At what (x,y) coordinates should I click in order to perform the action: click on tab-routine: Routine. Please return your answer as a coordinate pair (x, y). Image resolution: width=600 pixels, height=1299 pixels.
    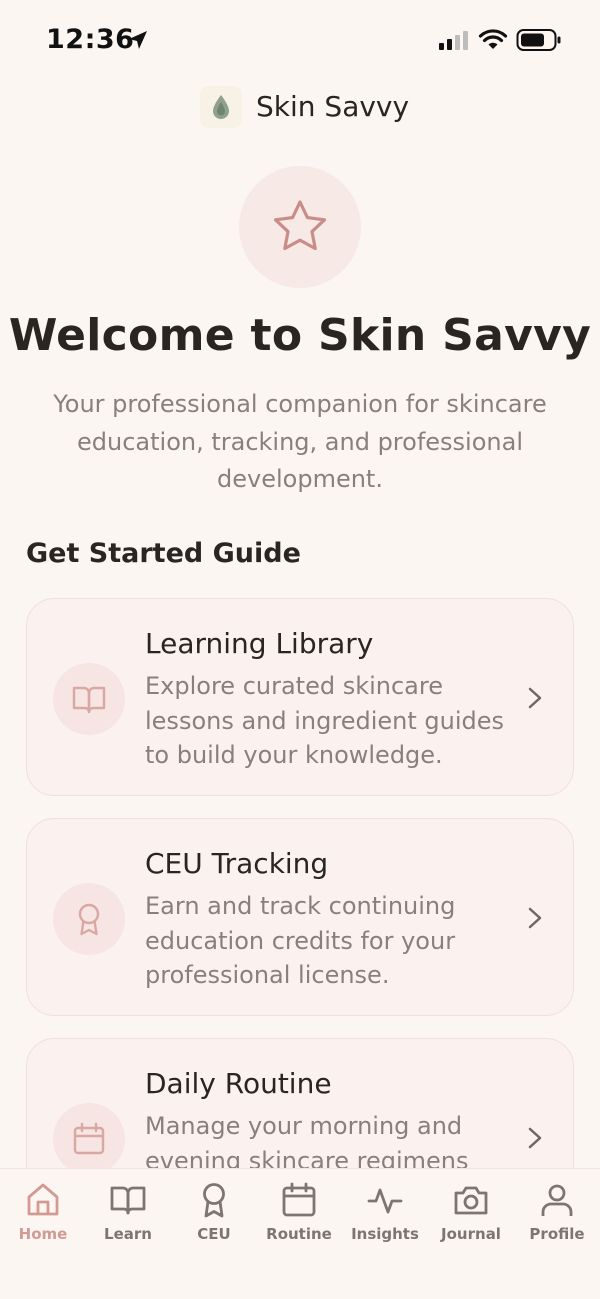
    Looking at the image, I should click on (299, 1221).